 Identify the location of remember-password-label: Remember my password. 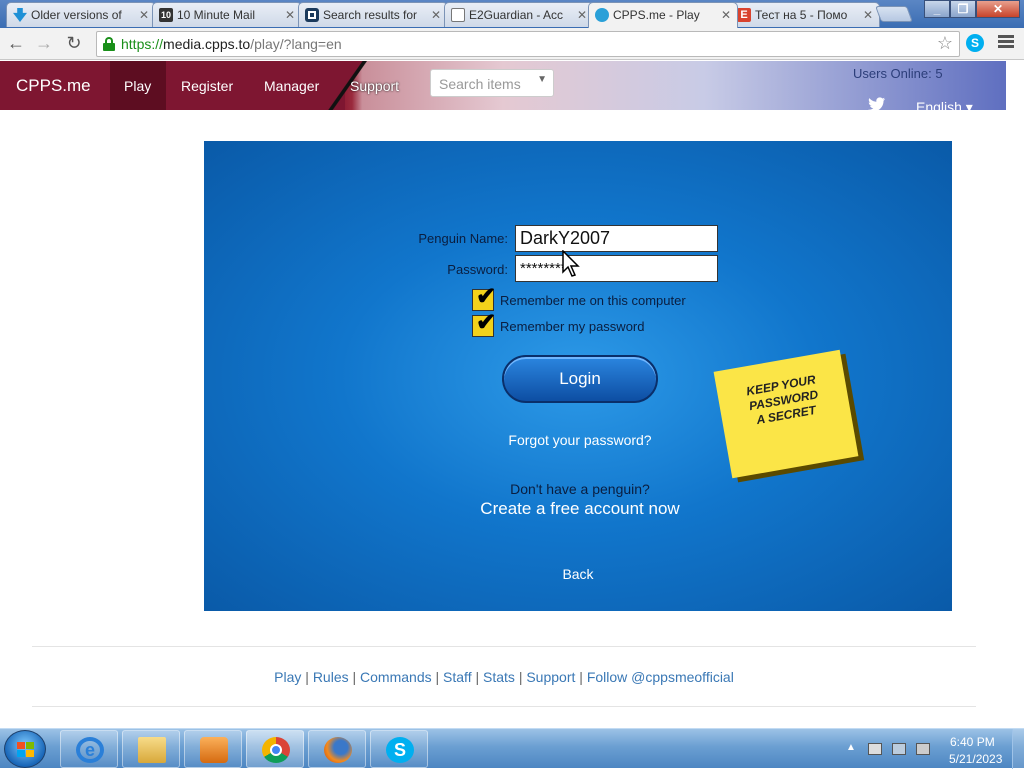
(572, 326).